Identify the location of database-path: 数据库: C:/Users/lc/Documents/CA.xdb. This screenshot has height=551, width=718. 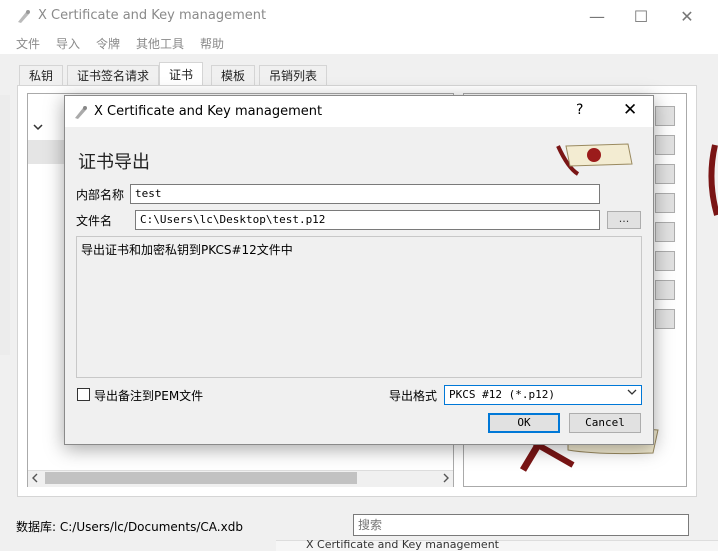
(129, 527).